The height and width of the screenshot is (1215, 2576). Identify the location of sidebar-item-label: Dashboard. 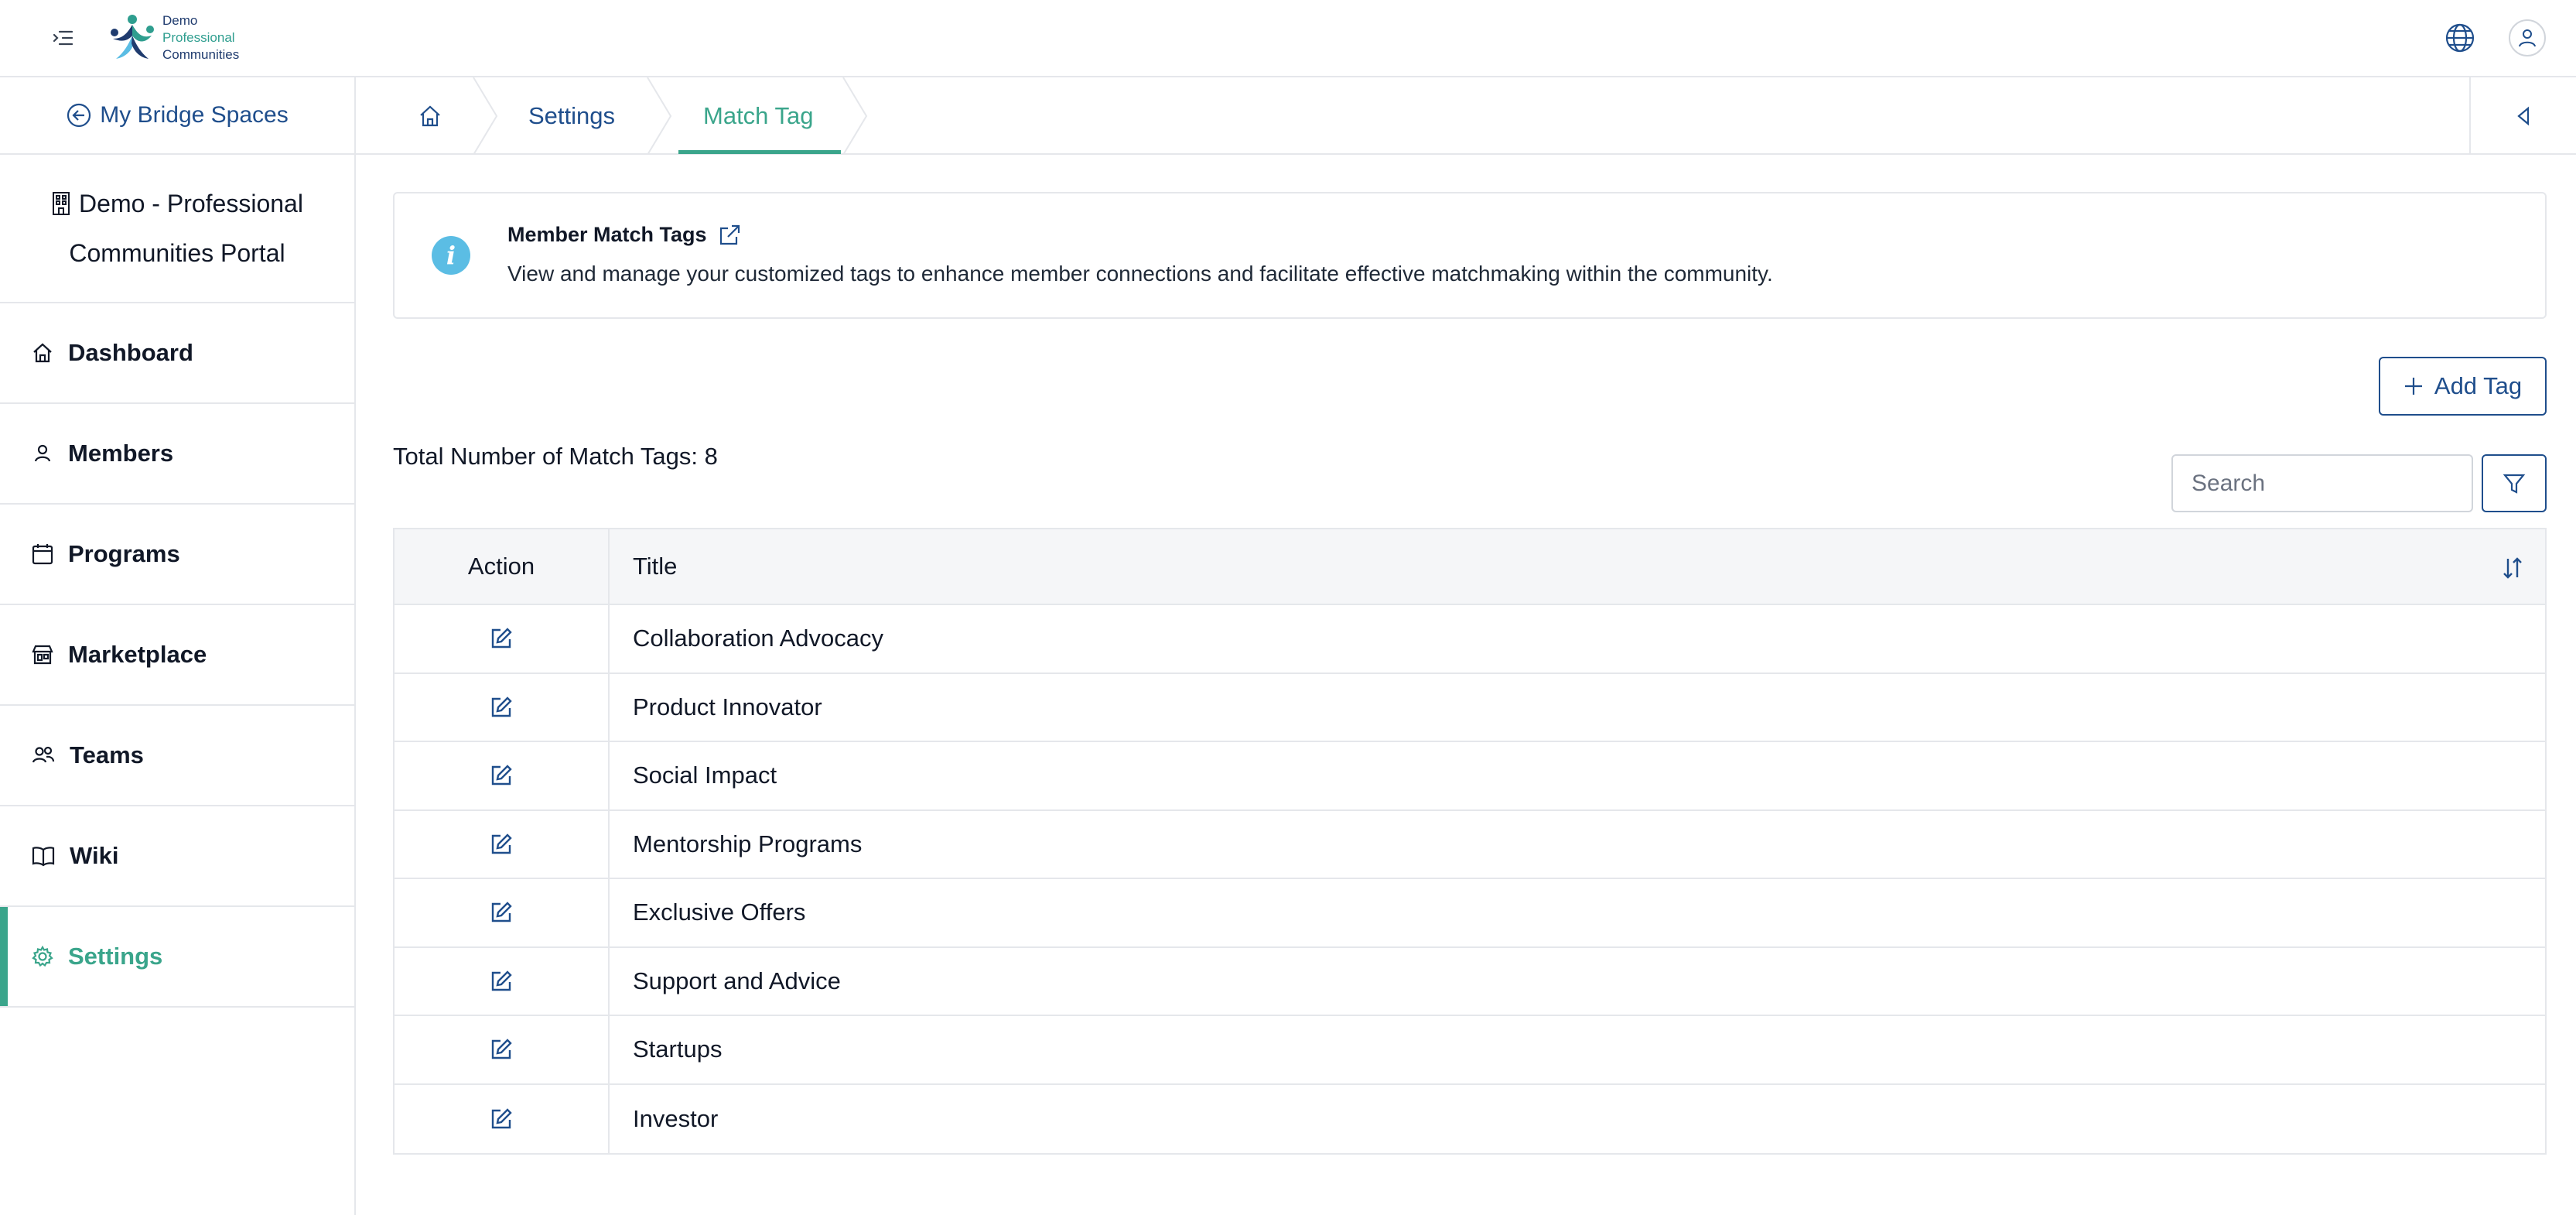
(130, 352).